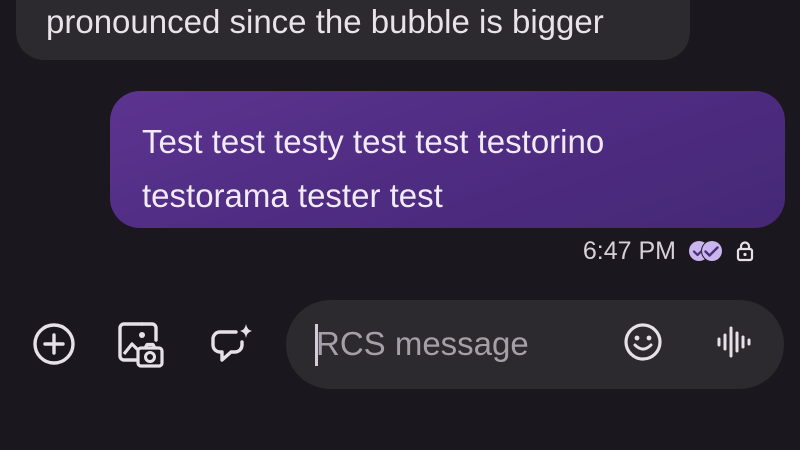  I want to click on emoji-button, so click(643, 344).